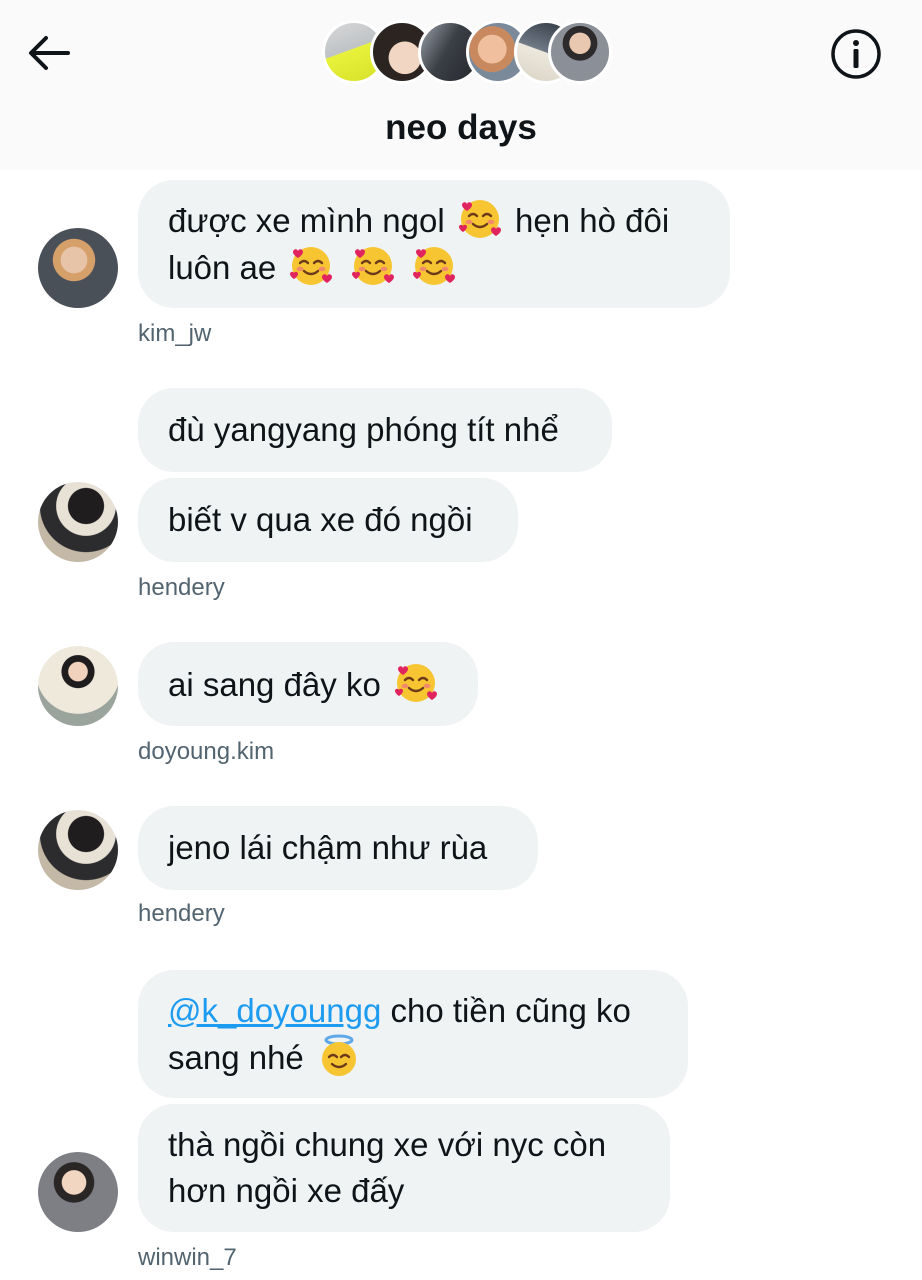 The height and width of the screenshot is (1280, 922). What do you see at coordinates (413, 1034) in the screenshot?
I see `message-bubble: @k_doyoungg cho tiền cũng ko sang nhé` at bounding box center [413, 1034].